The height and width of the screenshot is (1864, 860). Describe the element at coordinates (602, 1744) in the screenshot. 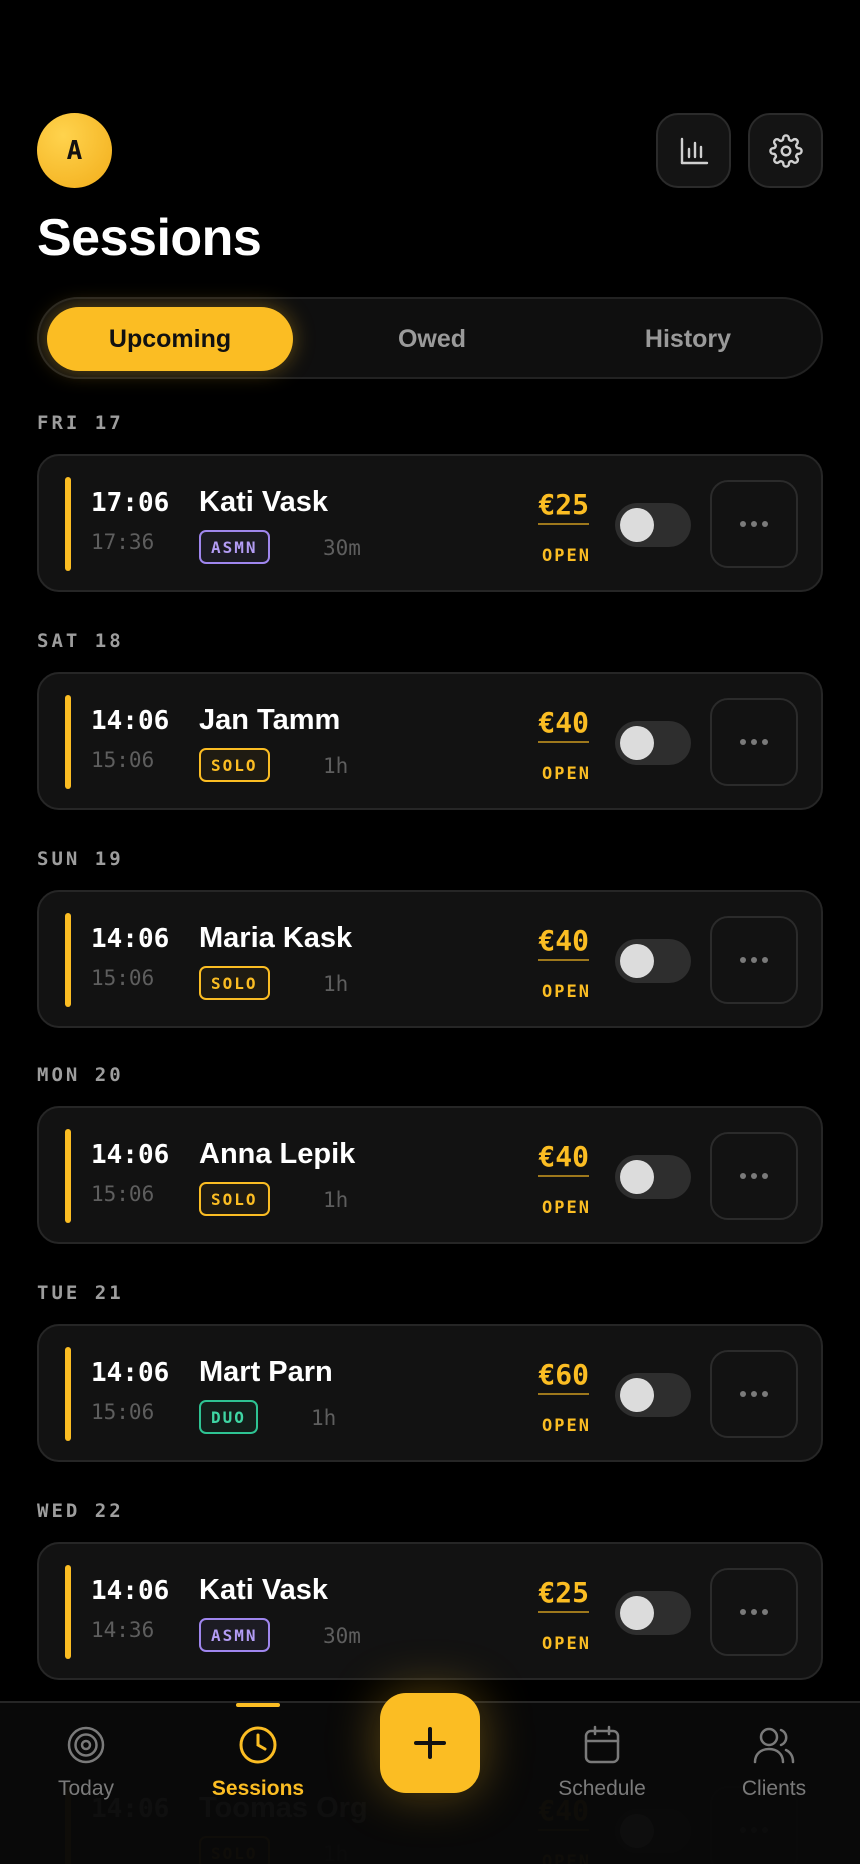

I see `calendar-icon` at that location.